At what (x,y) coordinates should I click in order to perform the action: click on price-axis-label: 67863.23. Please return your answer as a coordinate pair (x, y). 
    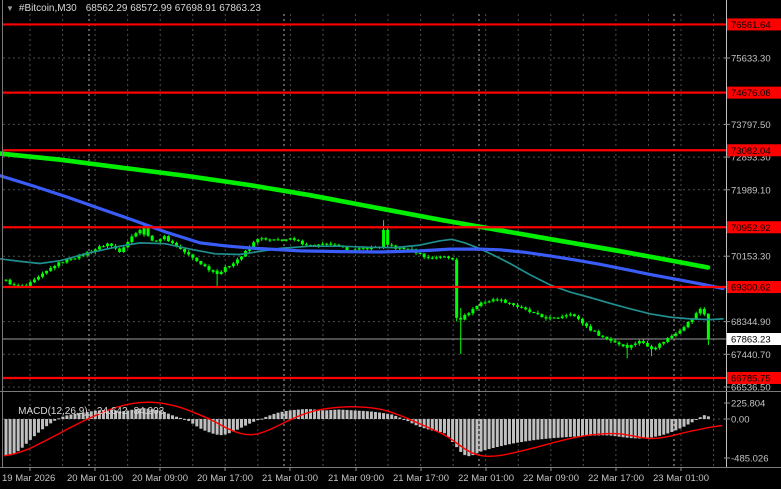
    Looking at the image, I should click on (751, 340).